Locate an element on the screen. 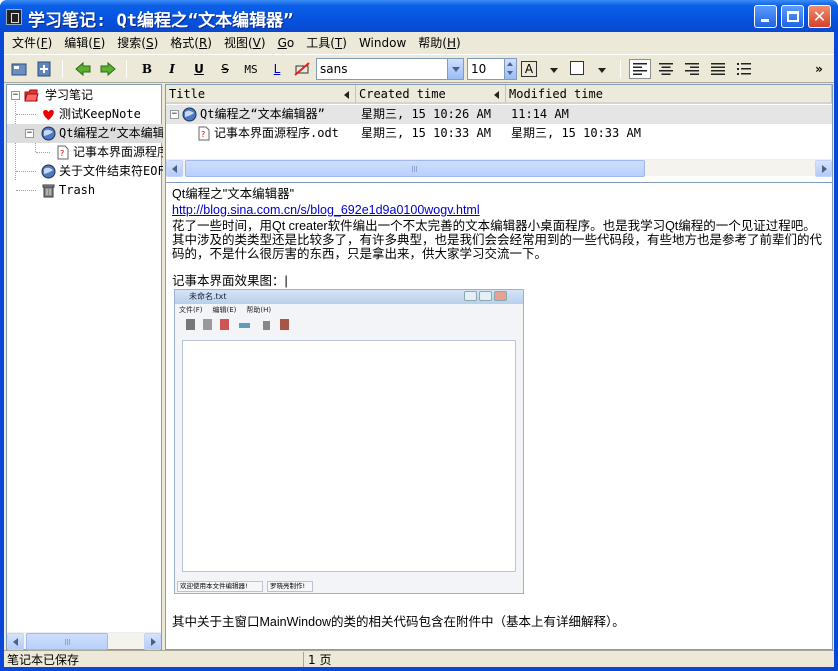 The image size is (838, 671). column-header-modified: Modified time is located at coordinates (669, 94).